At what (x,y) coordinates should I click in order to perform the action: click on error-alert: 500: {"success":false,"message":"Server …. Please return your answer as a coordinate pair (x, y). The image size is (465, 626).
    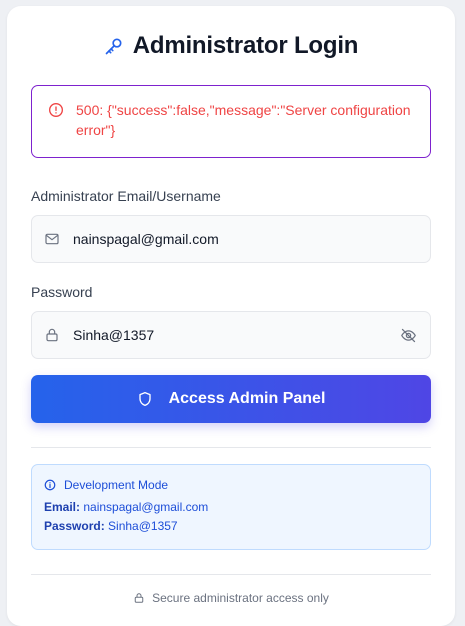
    Looking at the image, I should click on (231, 121).